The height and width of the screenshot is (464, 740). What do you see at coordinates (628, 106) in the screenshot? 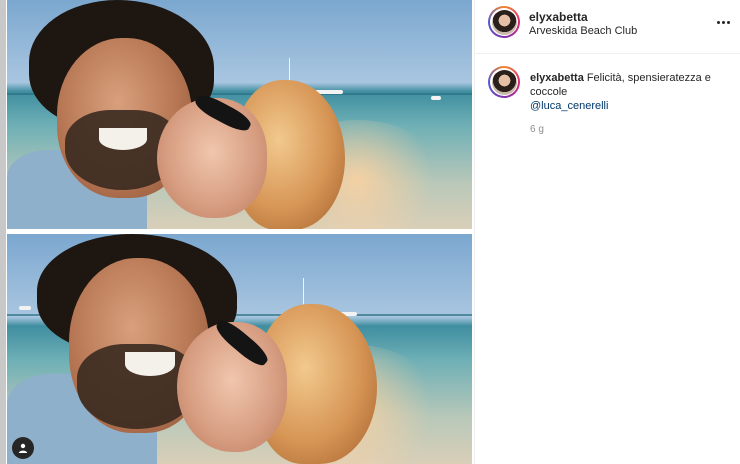
I see `caption-mention: @luca_cenerelli` at bounding box center [628, 106].